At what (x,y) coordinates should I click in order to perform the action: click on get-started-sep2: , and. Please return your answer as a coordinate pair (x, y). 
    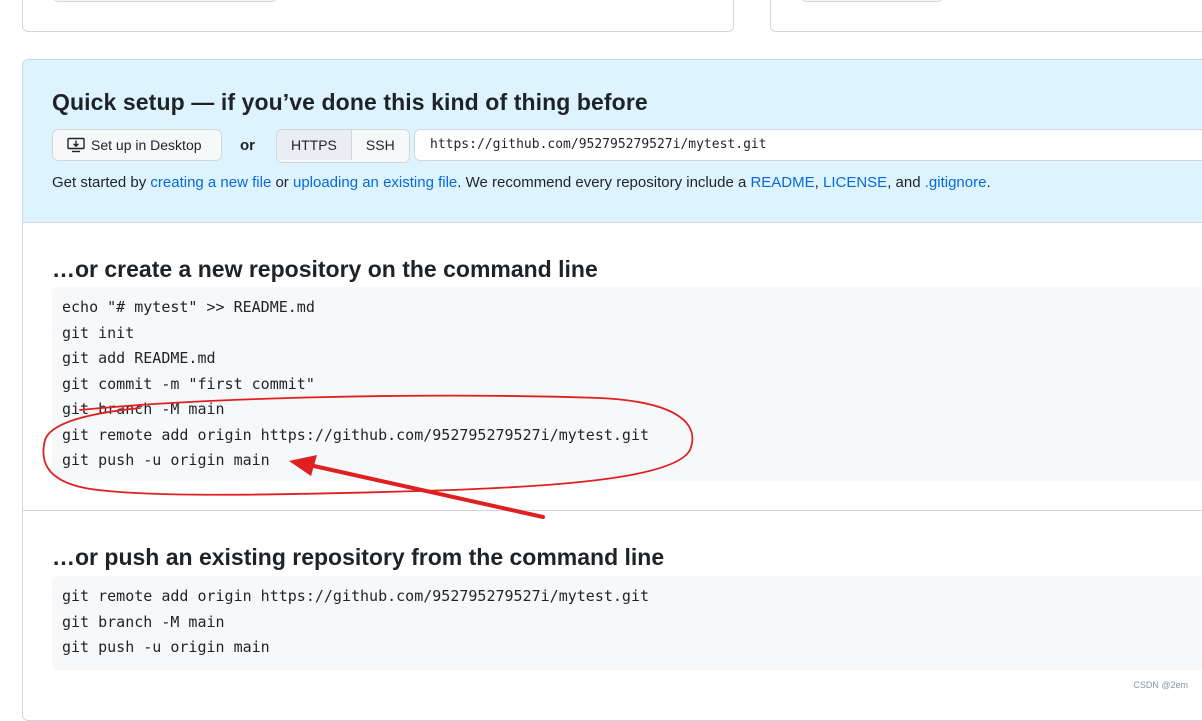
    Looking at the image, I should click on (906, 182).